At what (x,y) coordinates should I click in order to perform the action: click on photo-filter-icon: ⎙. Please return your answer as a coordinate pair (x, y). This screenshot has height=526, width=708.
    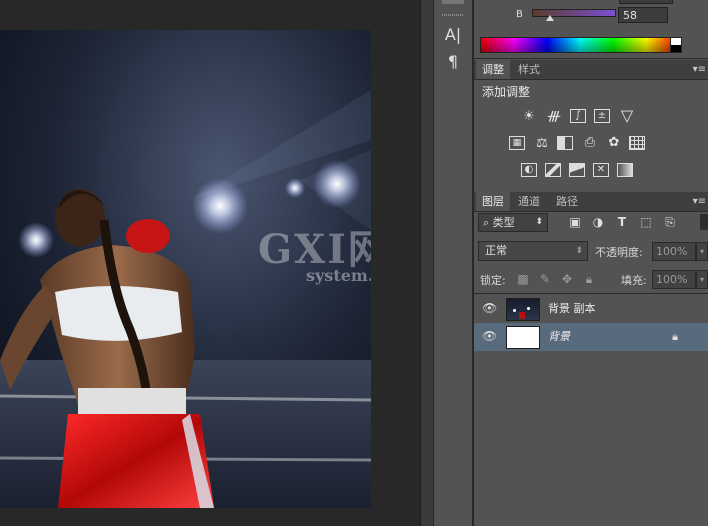
    Looking at the image, I should click on (590, 142).